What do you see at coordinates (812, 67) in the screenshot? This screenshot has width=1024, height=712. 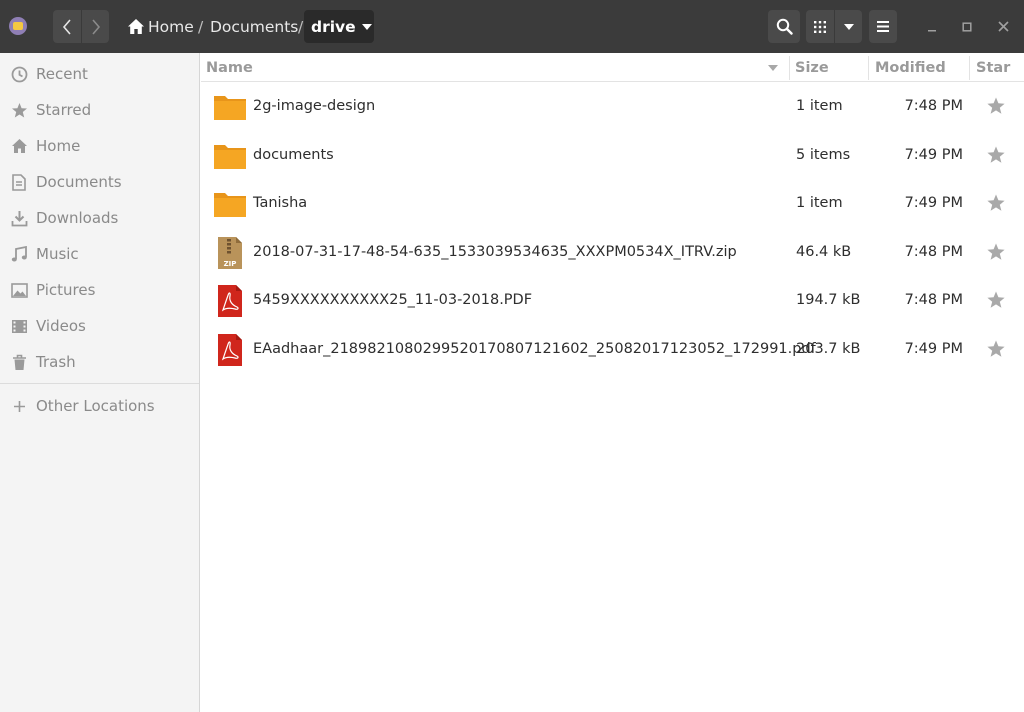 I see `column-size: Size` at bounding box center [812, 67].